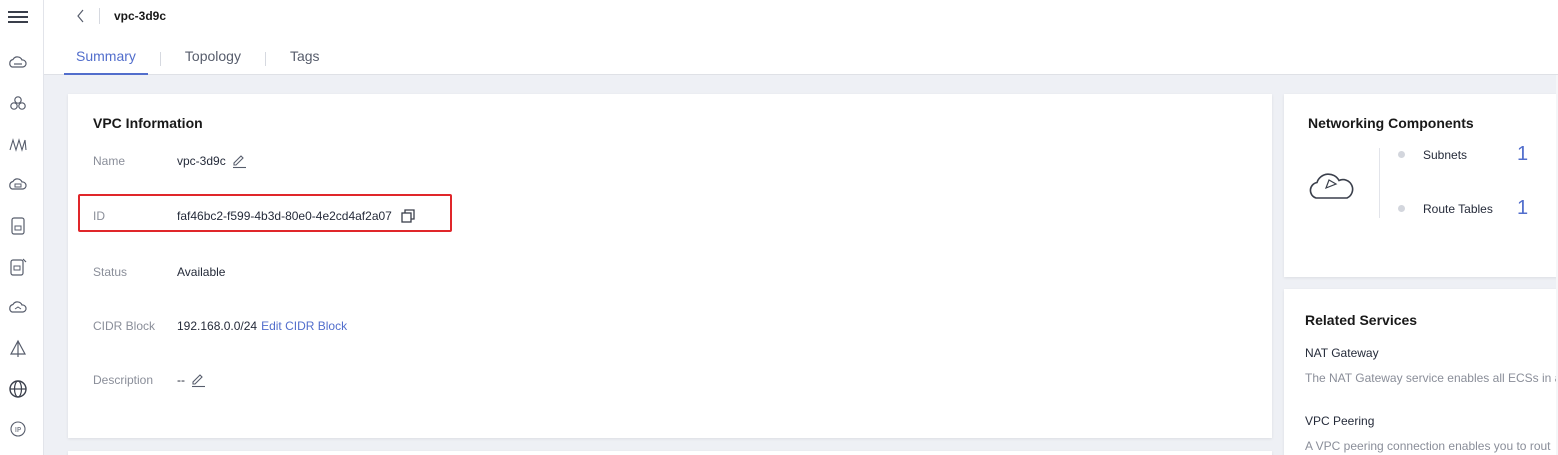  I want to click on route-tables-label: Route Tables, so click(1458, 208).